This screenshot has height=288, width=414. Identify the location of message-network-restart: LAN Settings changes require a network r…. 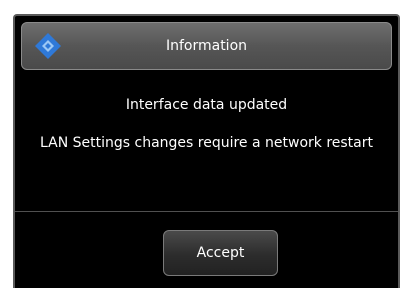
(206, 143).